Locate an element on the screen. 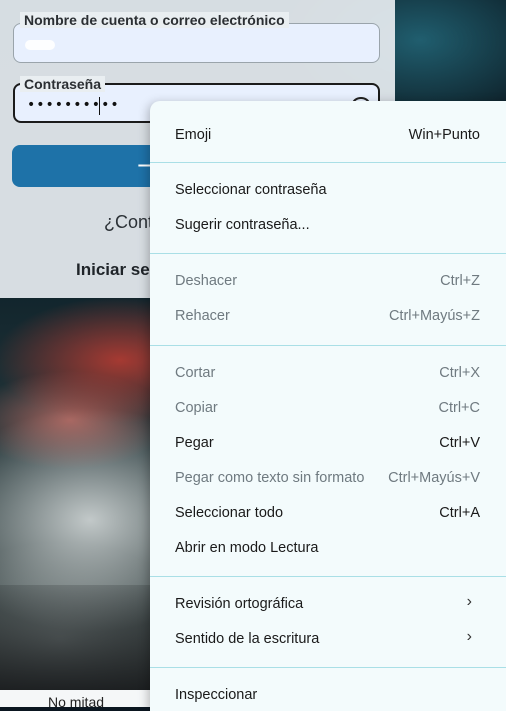 The height and width of the screenshot is (711, 506). menu-item-reading-mode: Abrir en modo Lectura is located at coordinates (328, 549).